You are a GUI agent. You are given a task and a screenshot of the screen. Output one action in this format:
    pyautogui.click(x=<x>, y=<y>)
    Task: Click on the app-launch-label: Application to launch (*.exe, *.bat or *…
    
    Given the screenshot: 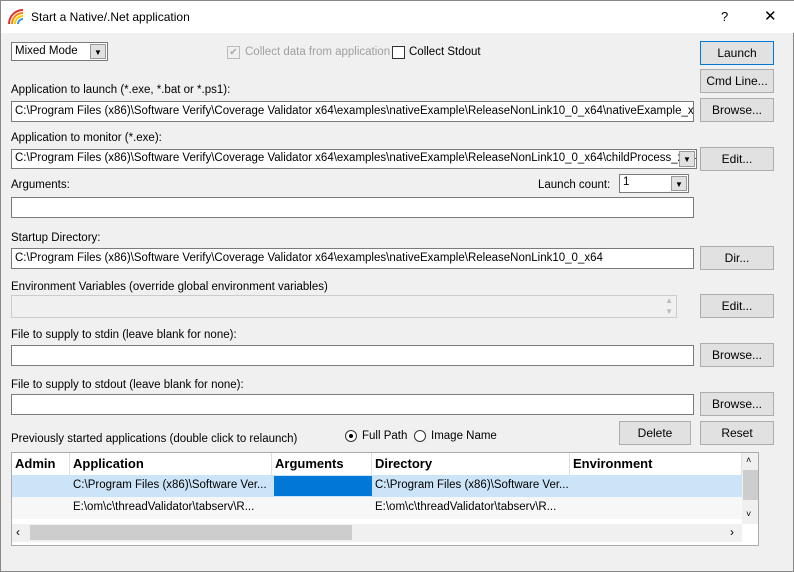 What is the action you would take?
    pyautogui.click(x=121, y=90)
    